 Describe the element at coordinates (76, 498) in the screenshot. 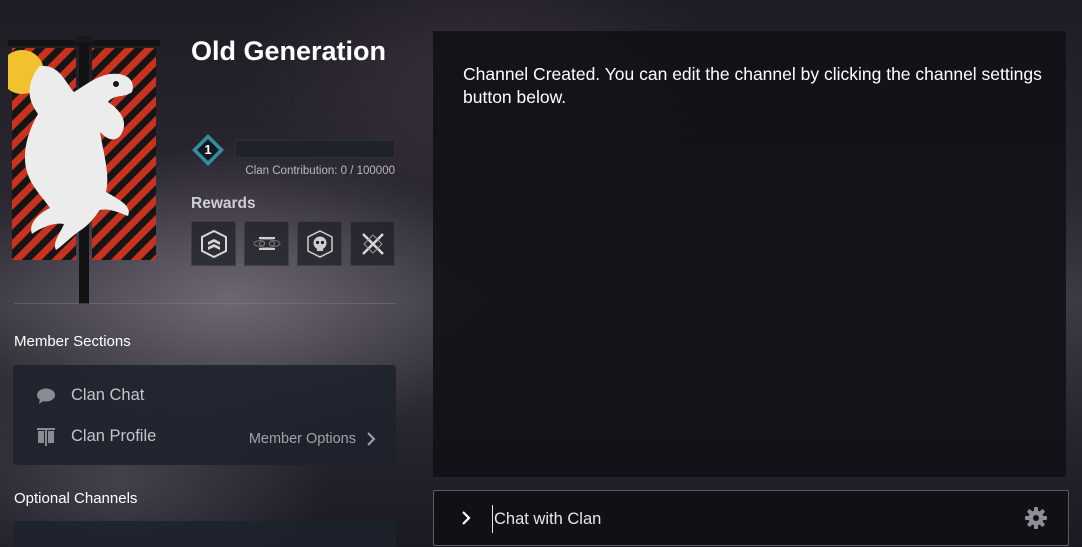

I see `optional-channels-title: Optional Channels` at that location.